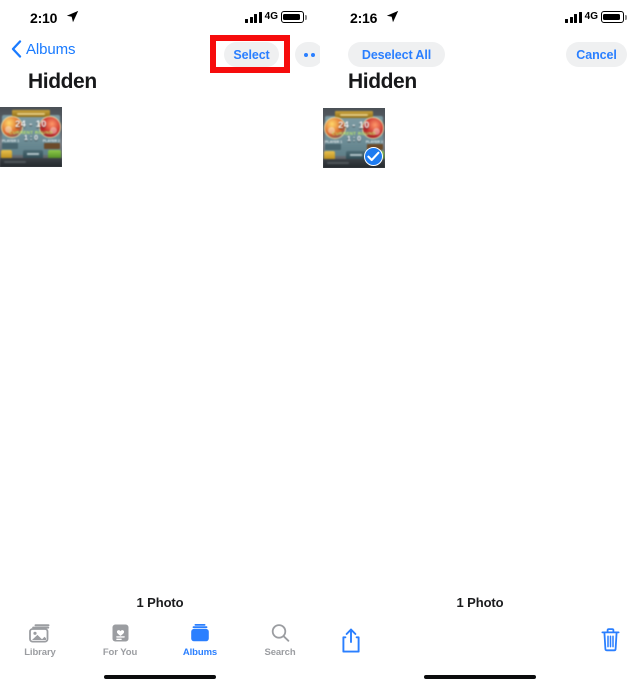 This screenshot has width=640, height=686. Describe the element at coordinates (120, 633) in the screenshot. I see `for-you-card-icon` at that location.